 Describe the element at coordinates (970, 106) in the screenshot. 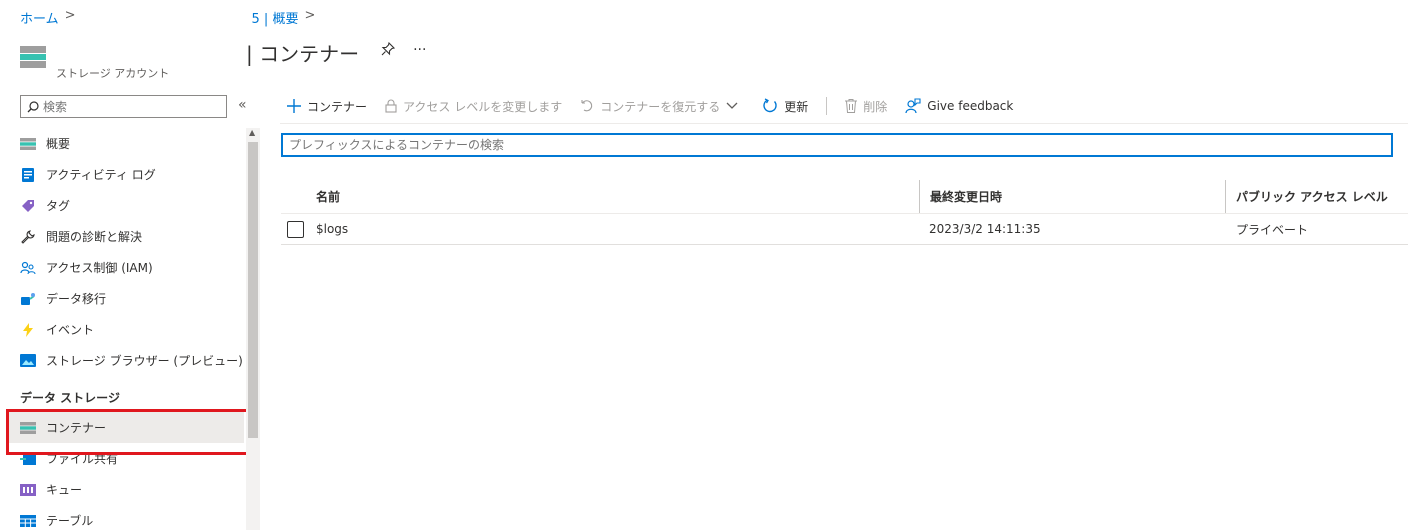

I see `give-feedback-label: Give feedback` at that location.